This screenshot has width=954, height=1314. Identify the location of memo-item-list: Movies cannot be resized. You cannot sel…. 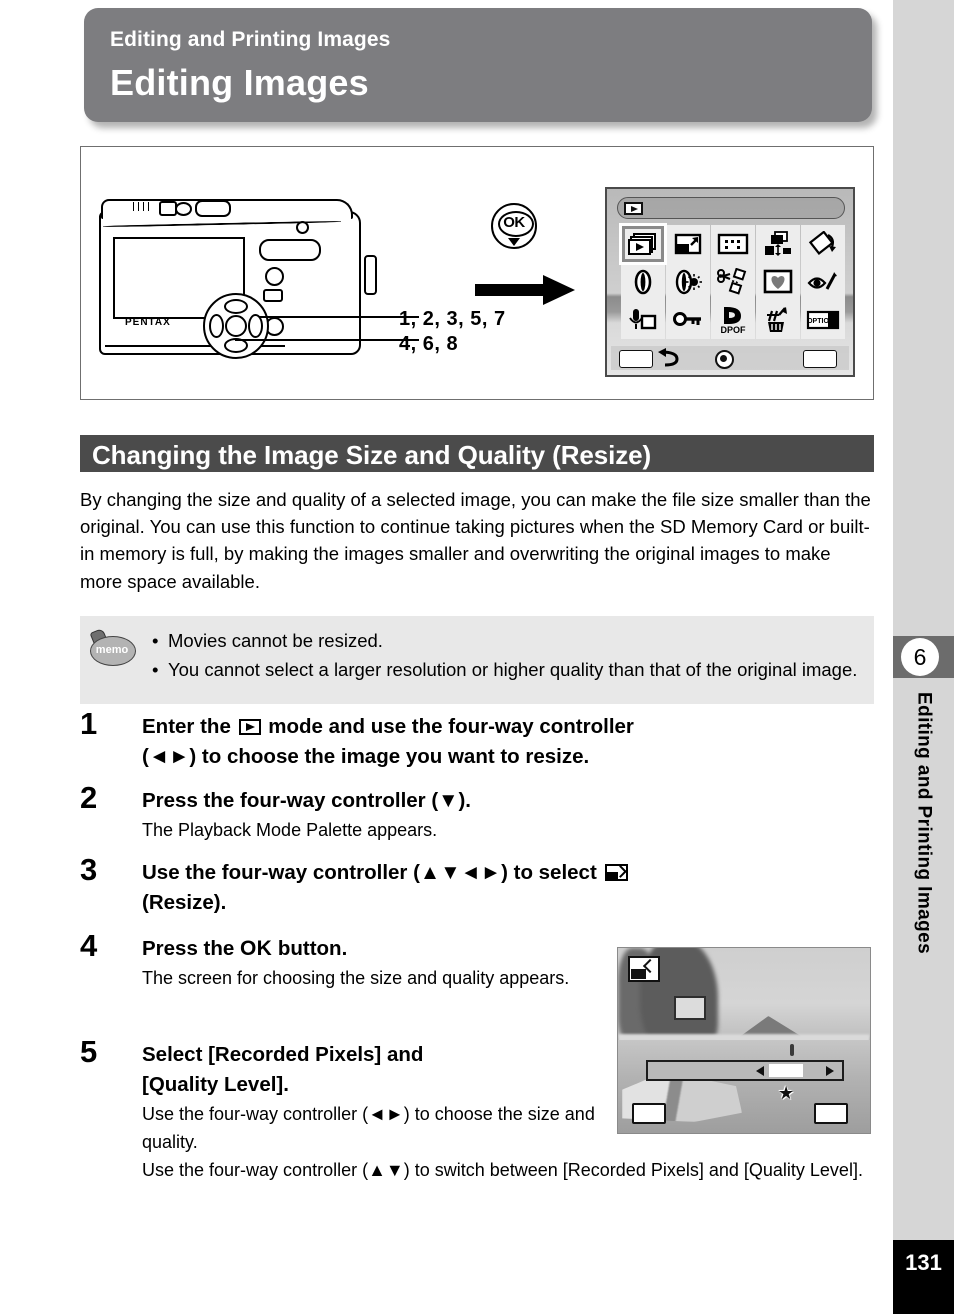
(506, 655).